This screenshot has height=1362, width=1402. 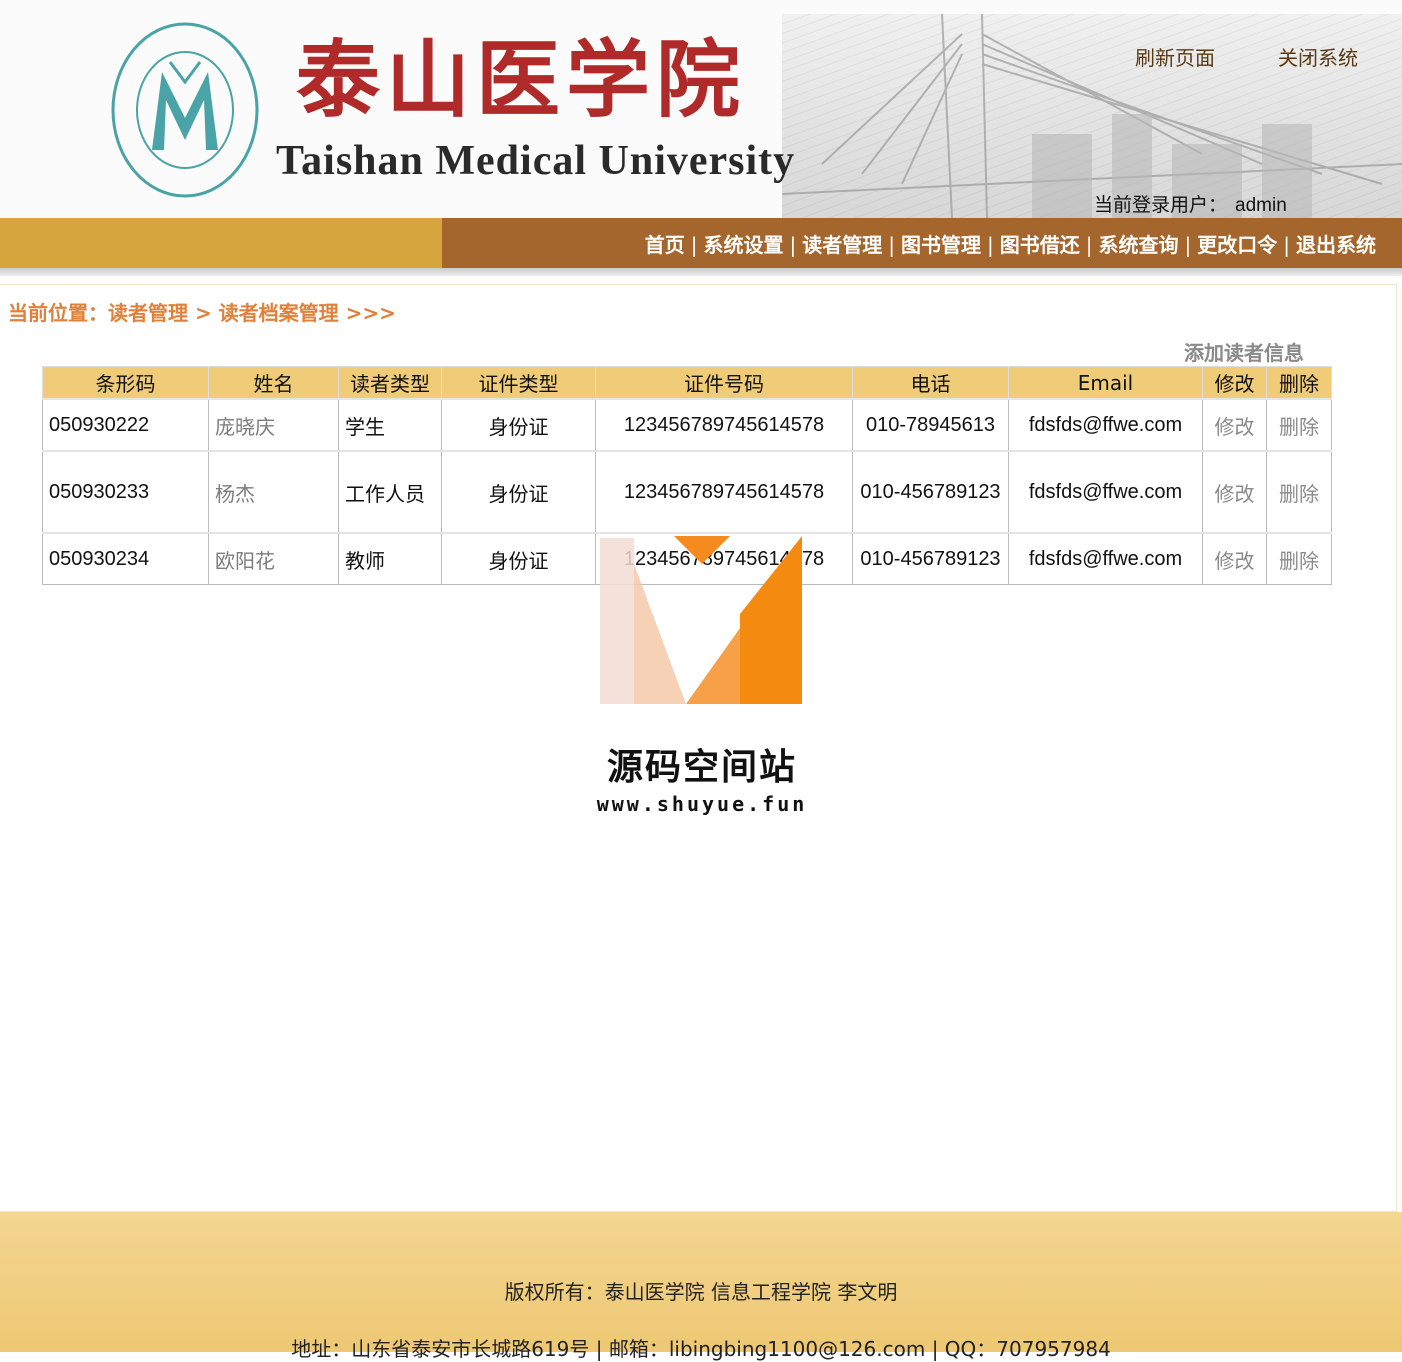 What do you see at coordinates (390, 383) in the screenshot?
I see `column-header-reader-type: 读者类型` at bounding box center [390, 383].